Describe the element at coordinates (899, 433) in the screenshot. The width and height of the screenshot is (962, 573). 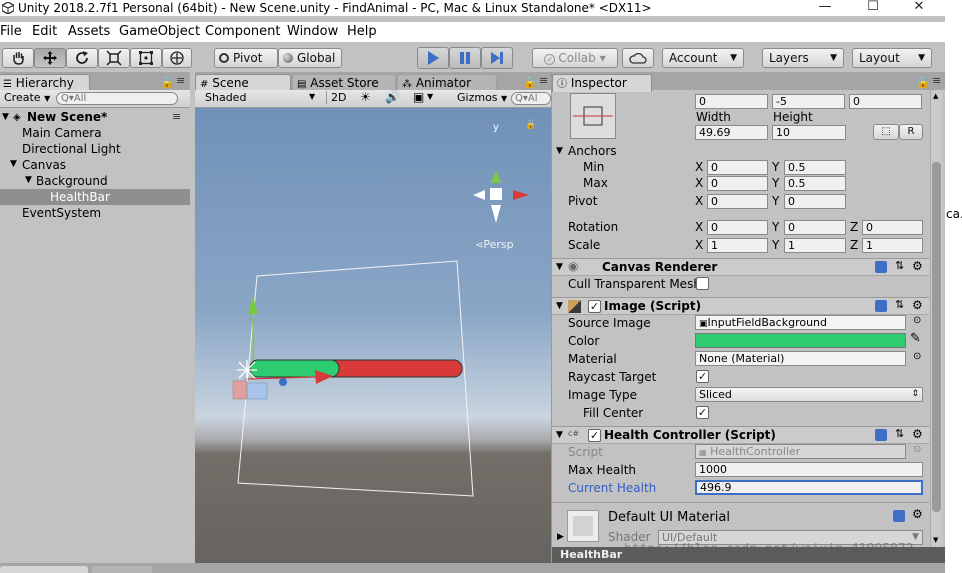
I see `preset-sliders-icon: ⇅` at that location.